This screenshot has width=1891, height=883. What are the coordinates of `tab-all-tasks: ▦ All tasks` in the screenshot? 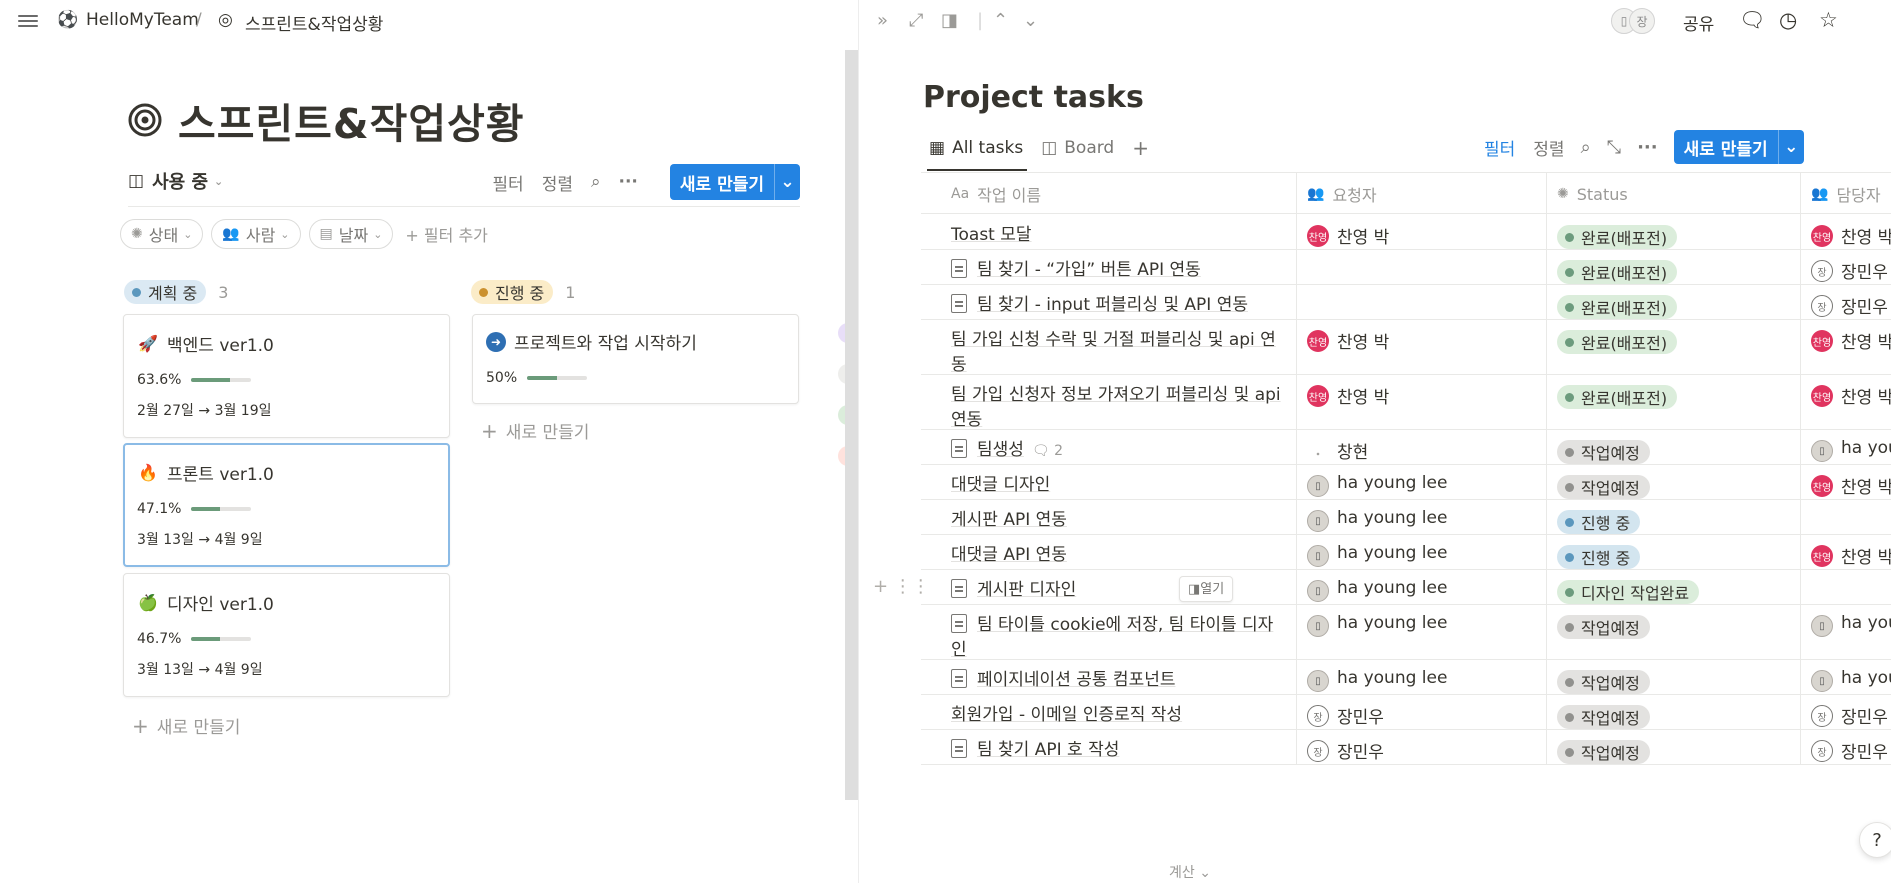 It's located at (976, 148).